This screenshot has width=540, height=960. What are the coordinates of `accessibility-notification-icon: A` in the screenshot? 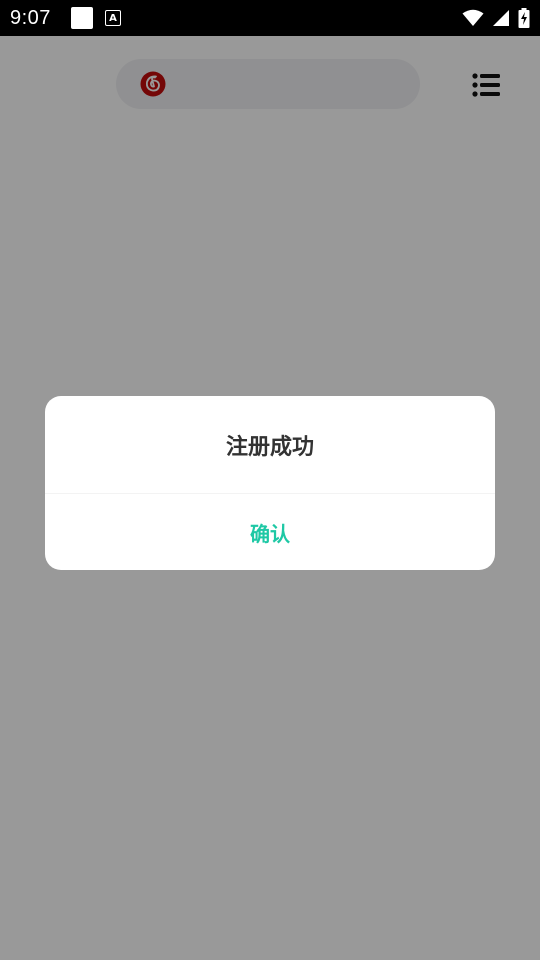 It's located at (112, 18).